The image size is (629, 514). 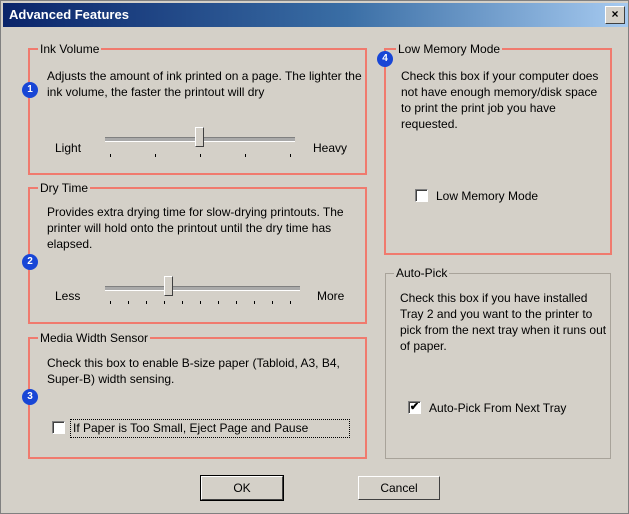 What do you see at coordinates (414, 407) in the screenshot?
I see `auto-pick-checkbox: ✔` at bounding box center [414, 407].